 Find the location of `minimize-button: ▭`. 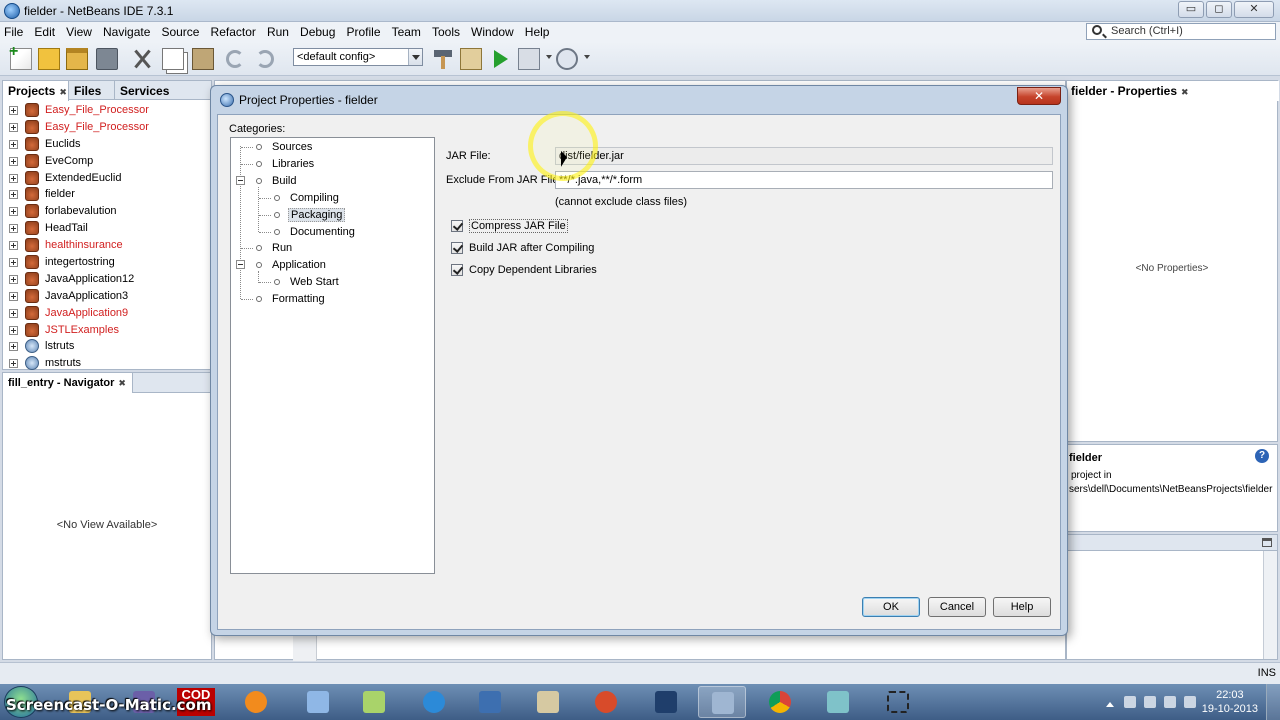

minimize-button: ▭ is located at coordinates (1191, 9).